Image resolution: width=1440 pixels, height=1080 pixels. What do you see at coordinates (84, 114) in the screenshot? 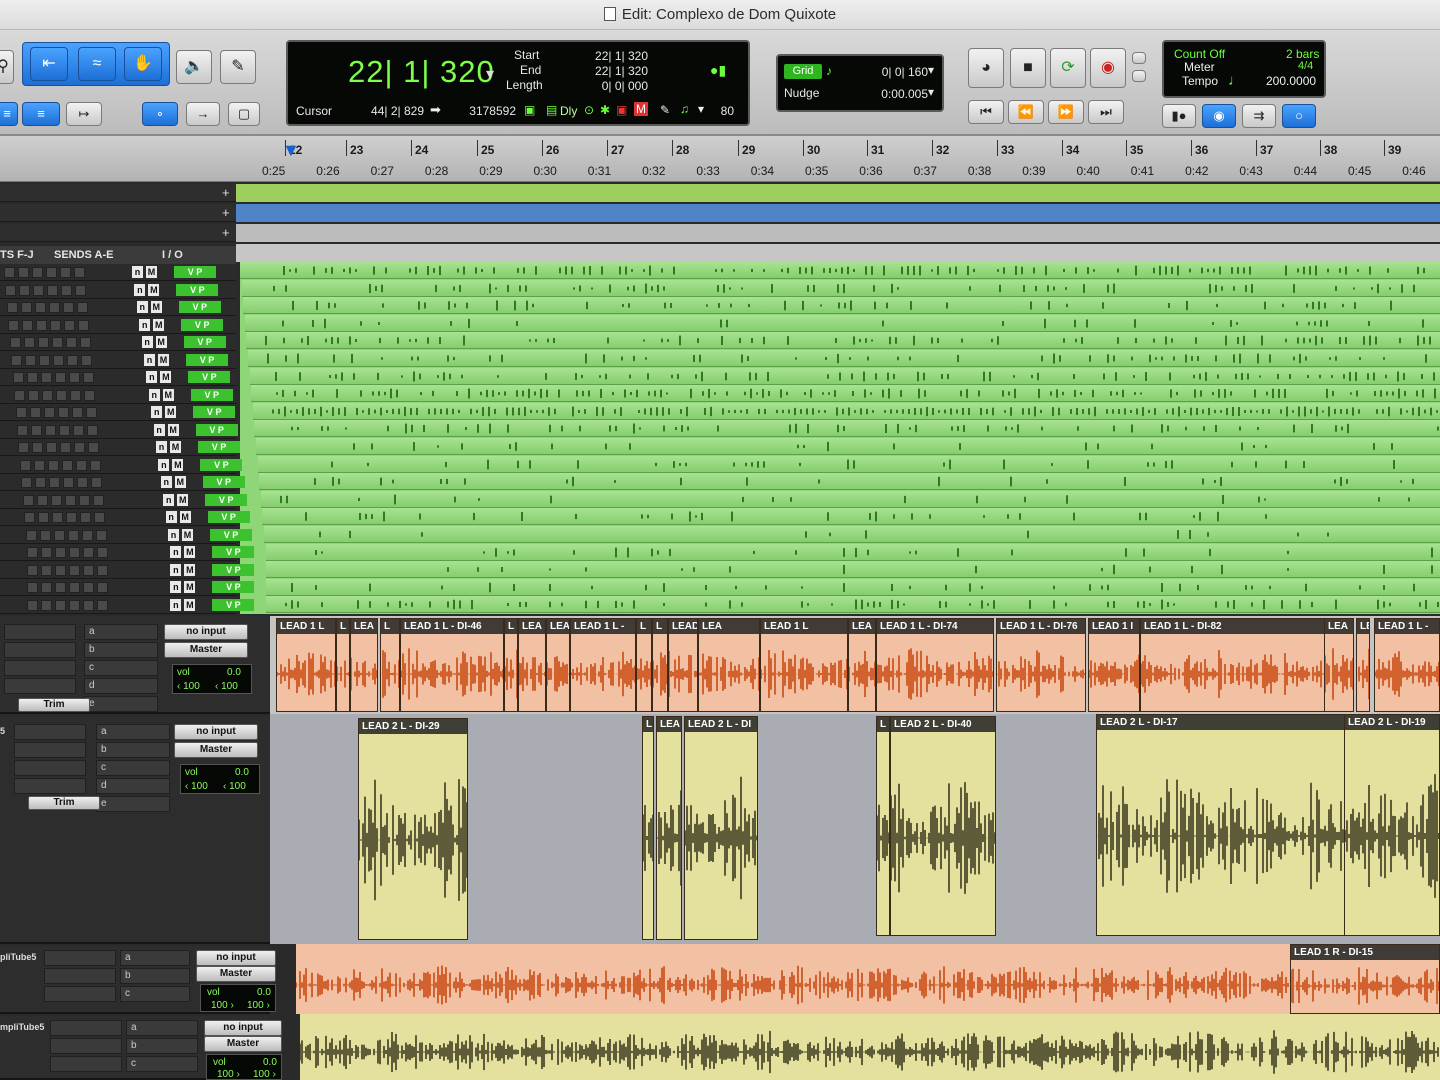
I see `spot-mode-icon: ↦` at bounding box center [84, 114].